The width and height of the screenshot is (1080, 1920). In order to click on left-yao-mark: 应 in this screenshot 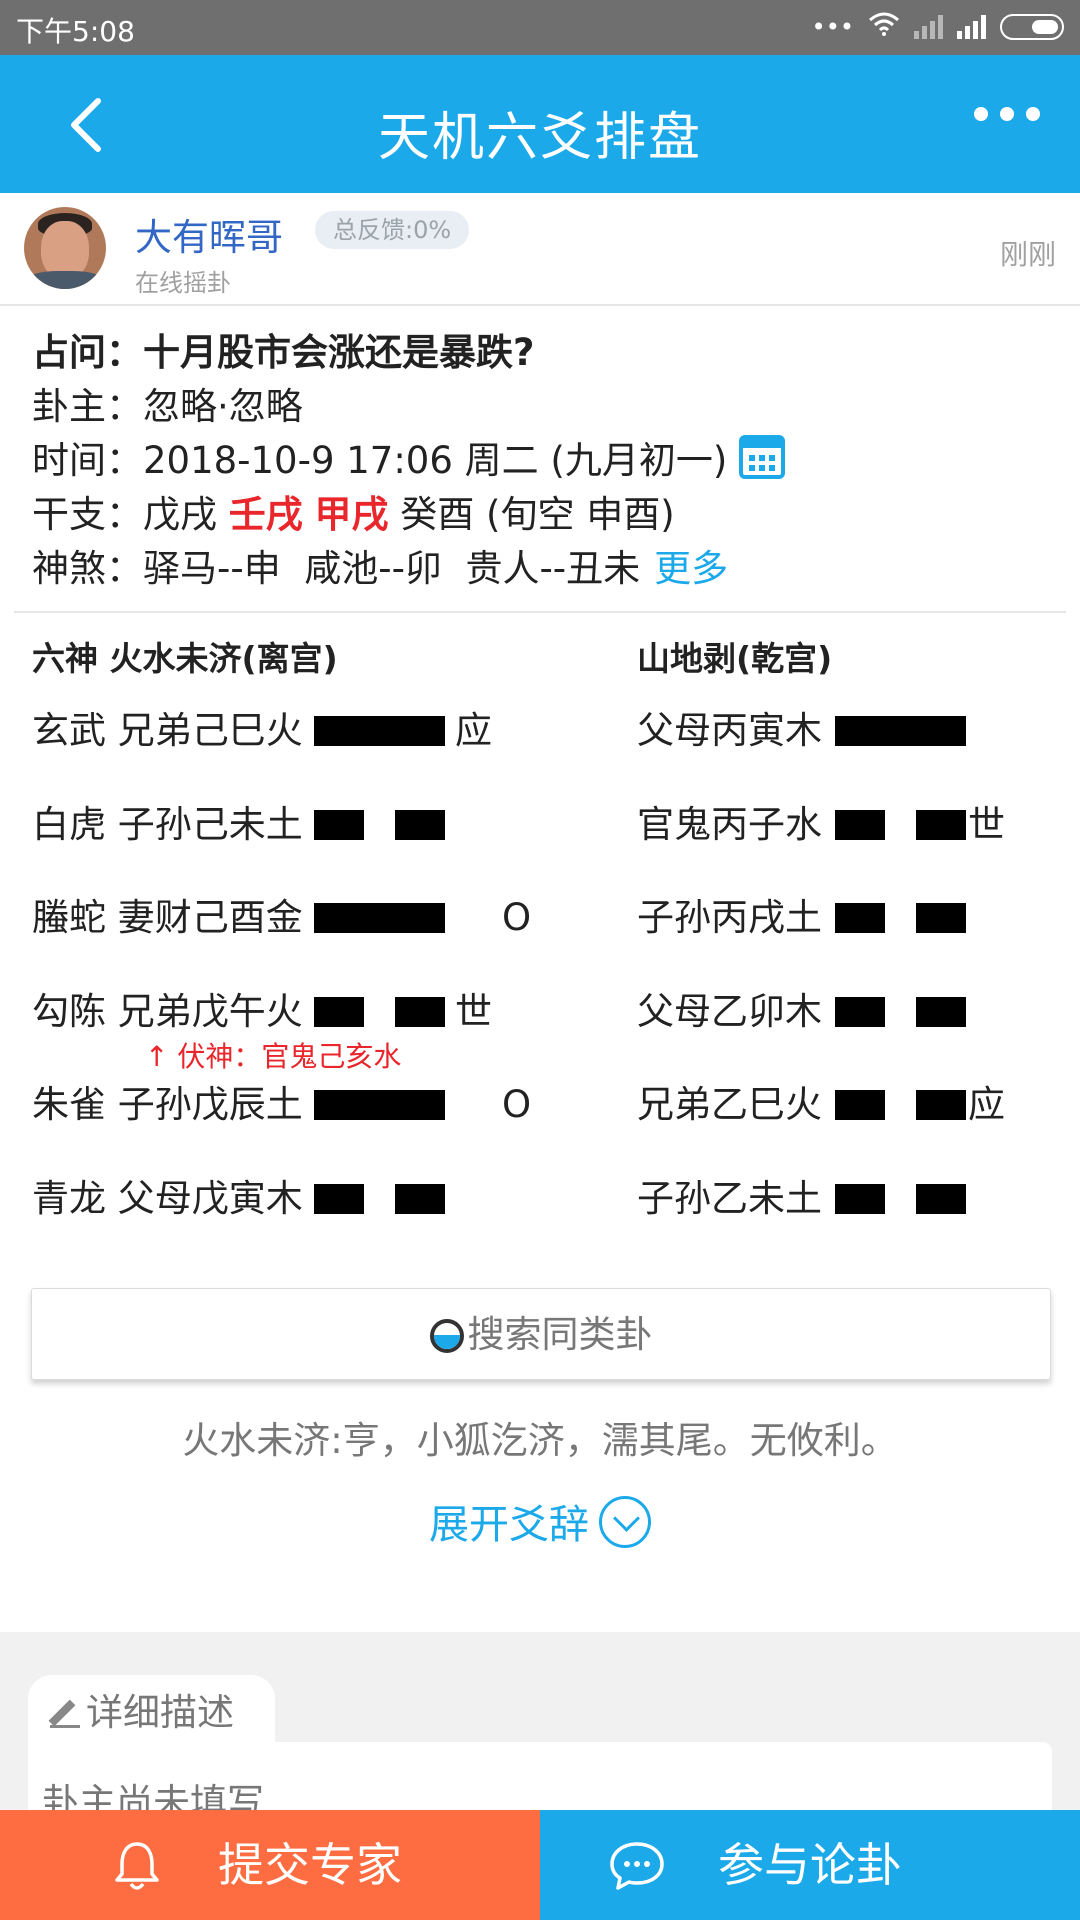, I will do `click(473, 730)`.